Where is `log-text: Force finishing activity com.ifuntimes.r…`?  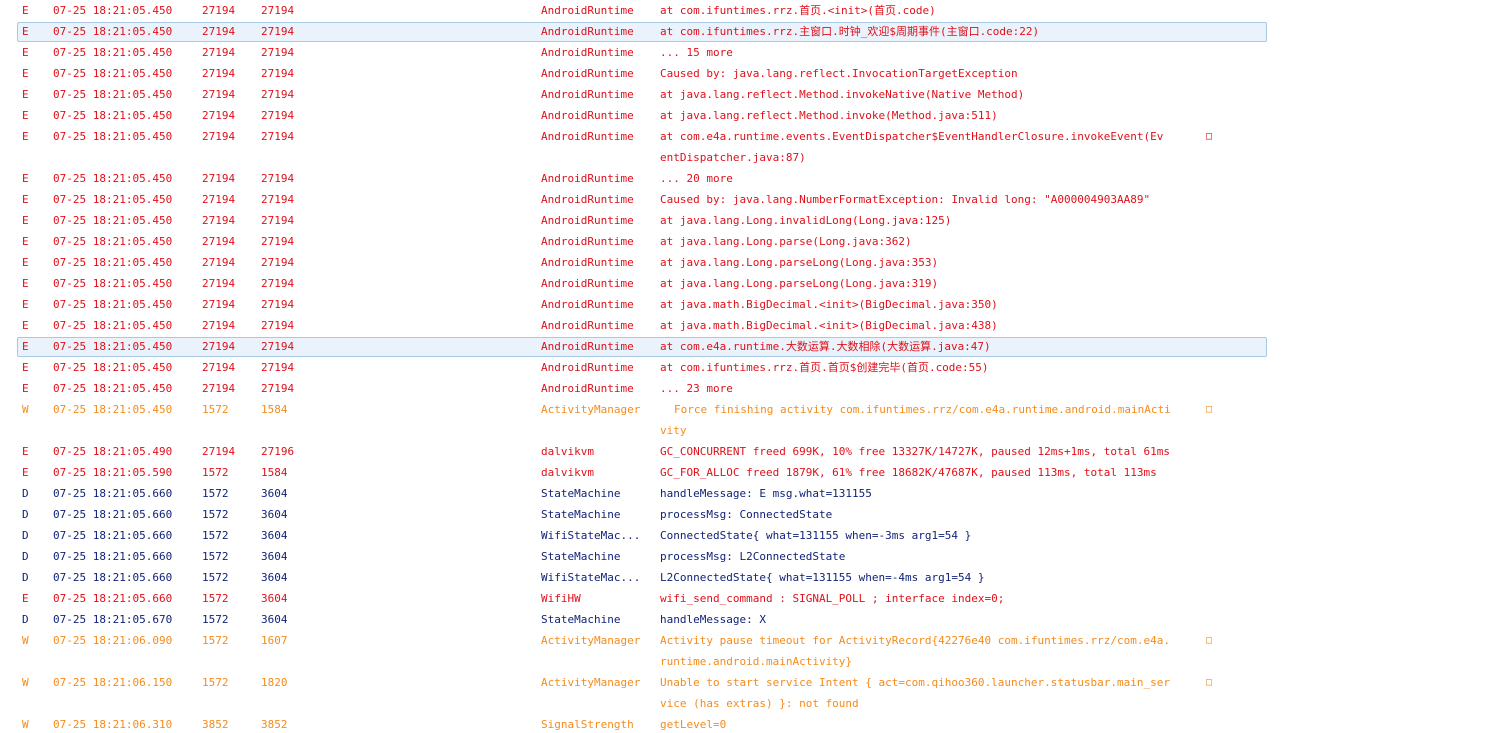
log-text: Force finishing activity com.ifuntimes.r… is located at coordinates (922, 409).